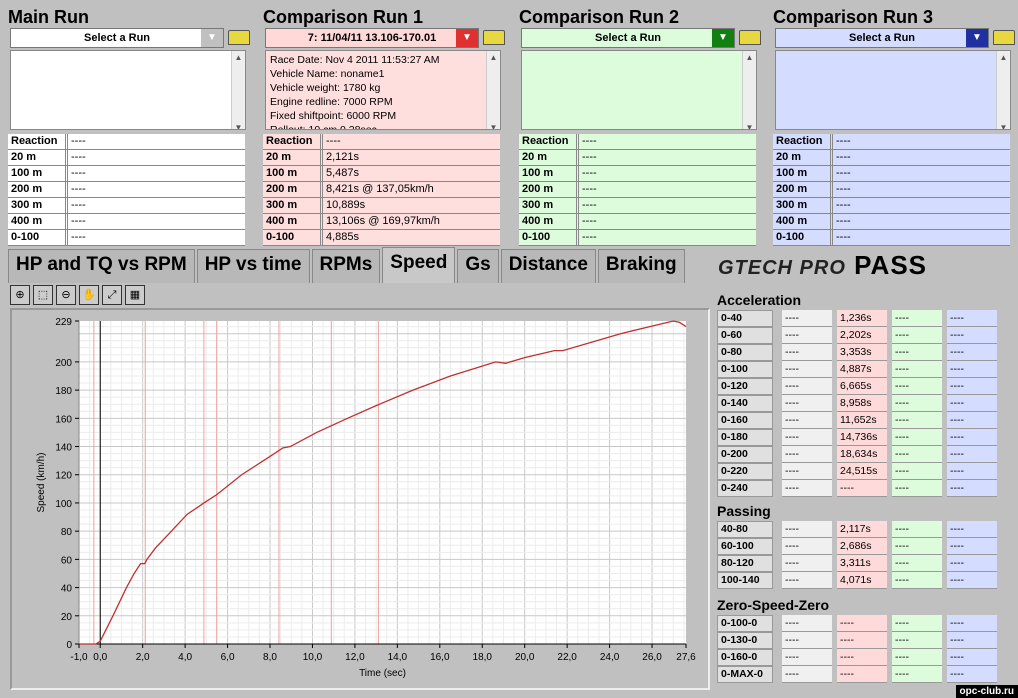 The image size is (1018, 698). I want to click on y-tick-label: 100, so click(63, 504).